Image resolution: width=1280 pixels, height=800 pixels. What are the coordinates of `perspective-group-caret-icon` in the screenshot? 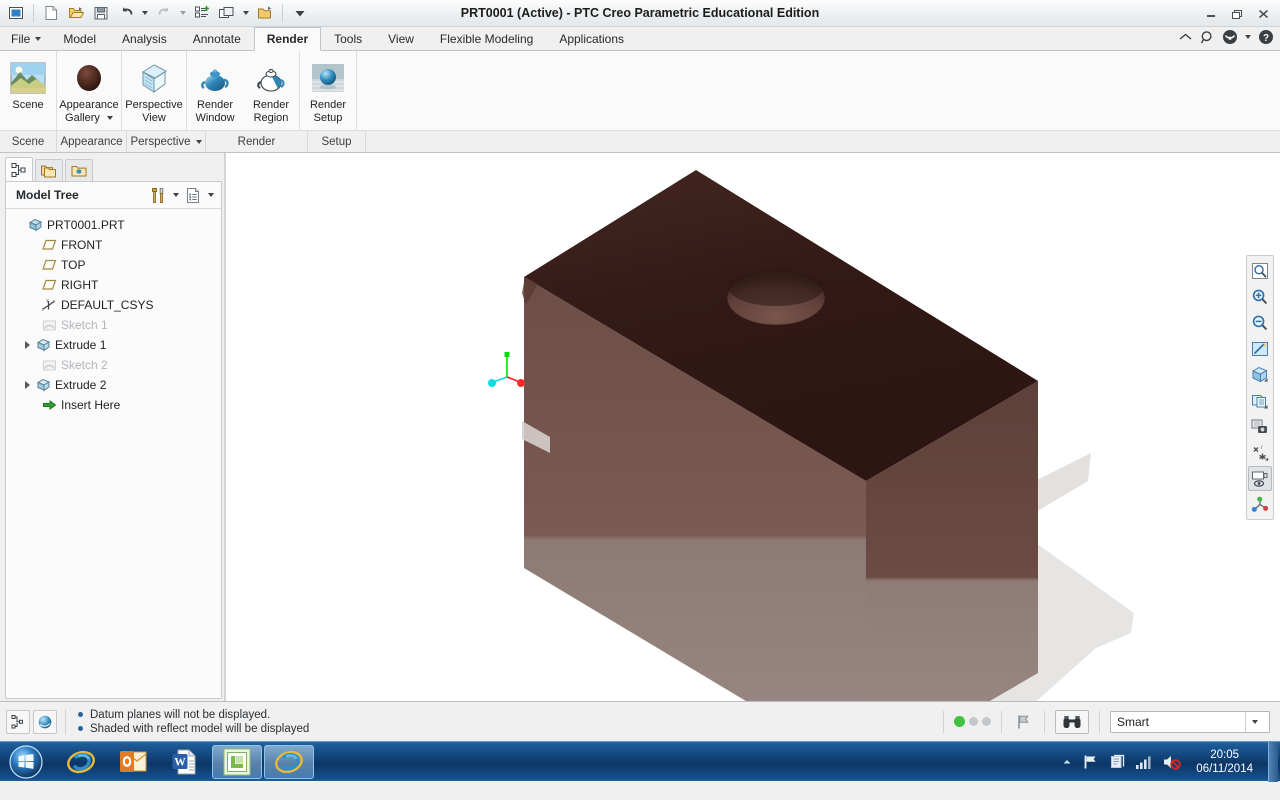 It's located at (198, 141).